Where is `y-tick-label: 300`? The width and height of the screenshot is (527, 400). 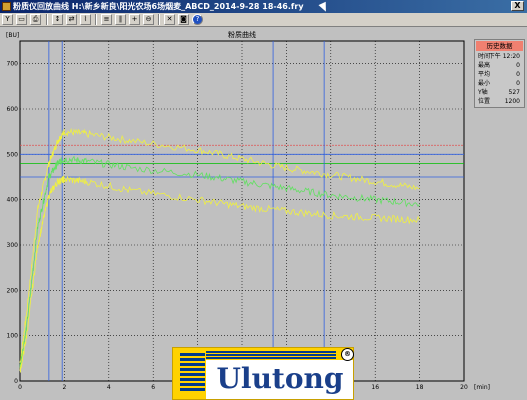 y-tick-label: 300 is located at coordinates (13, 245).